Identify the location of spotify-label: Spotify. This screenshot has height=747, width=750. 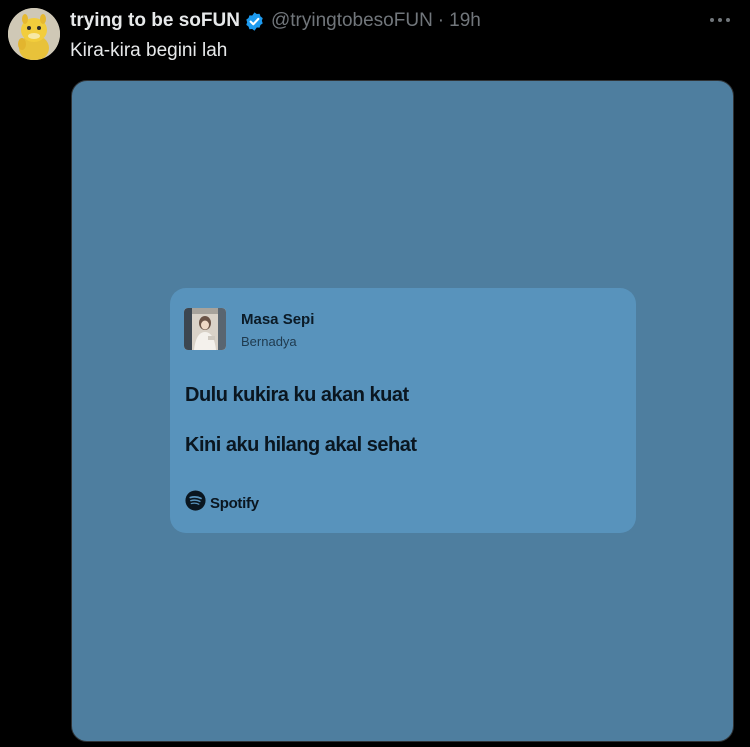
(234, 503).